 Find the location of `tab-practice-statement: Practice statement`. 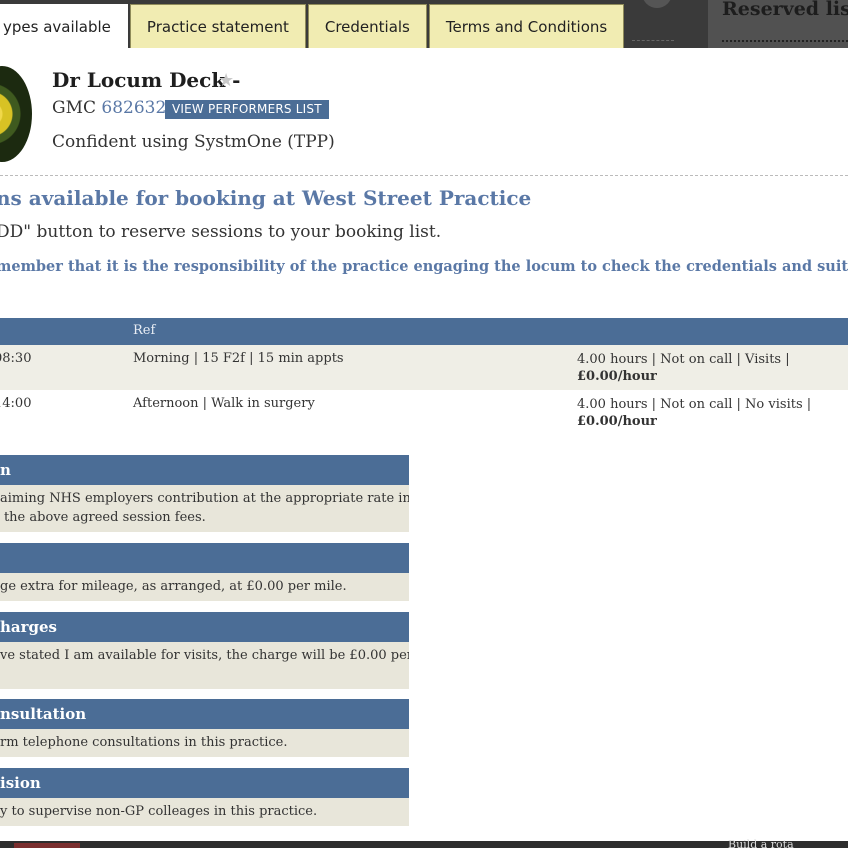

tab-practice-statement: Practice statement is located at coordinates (217, 26).